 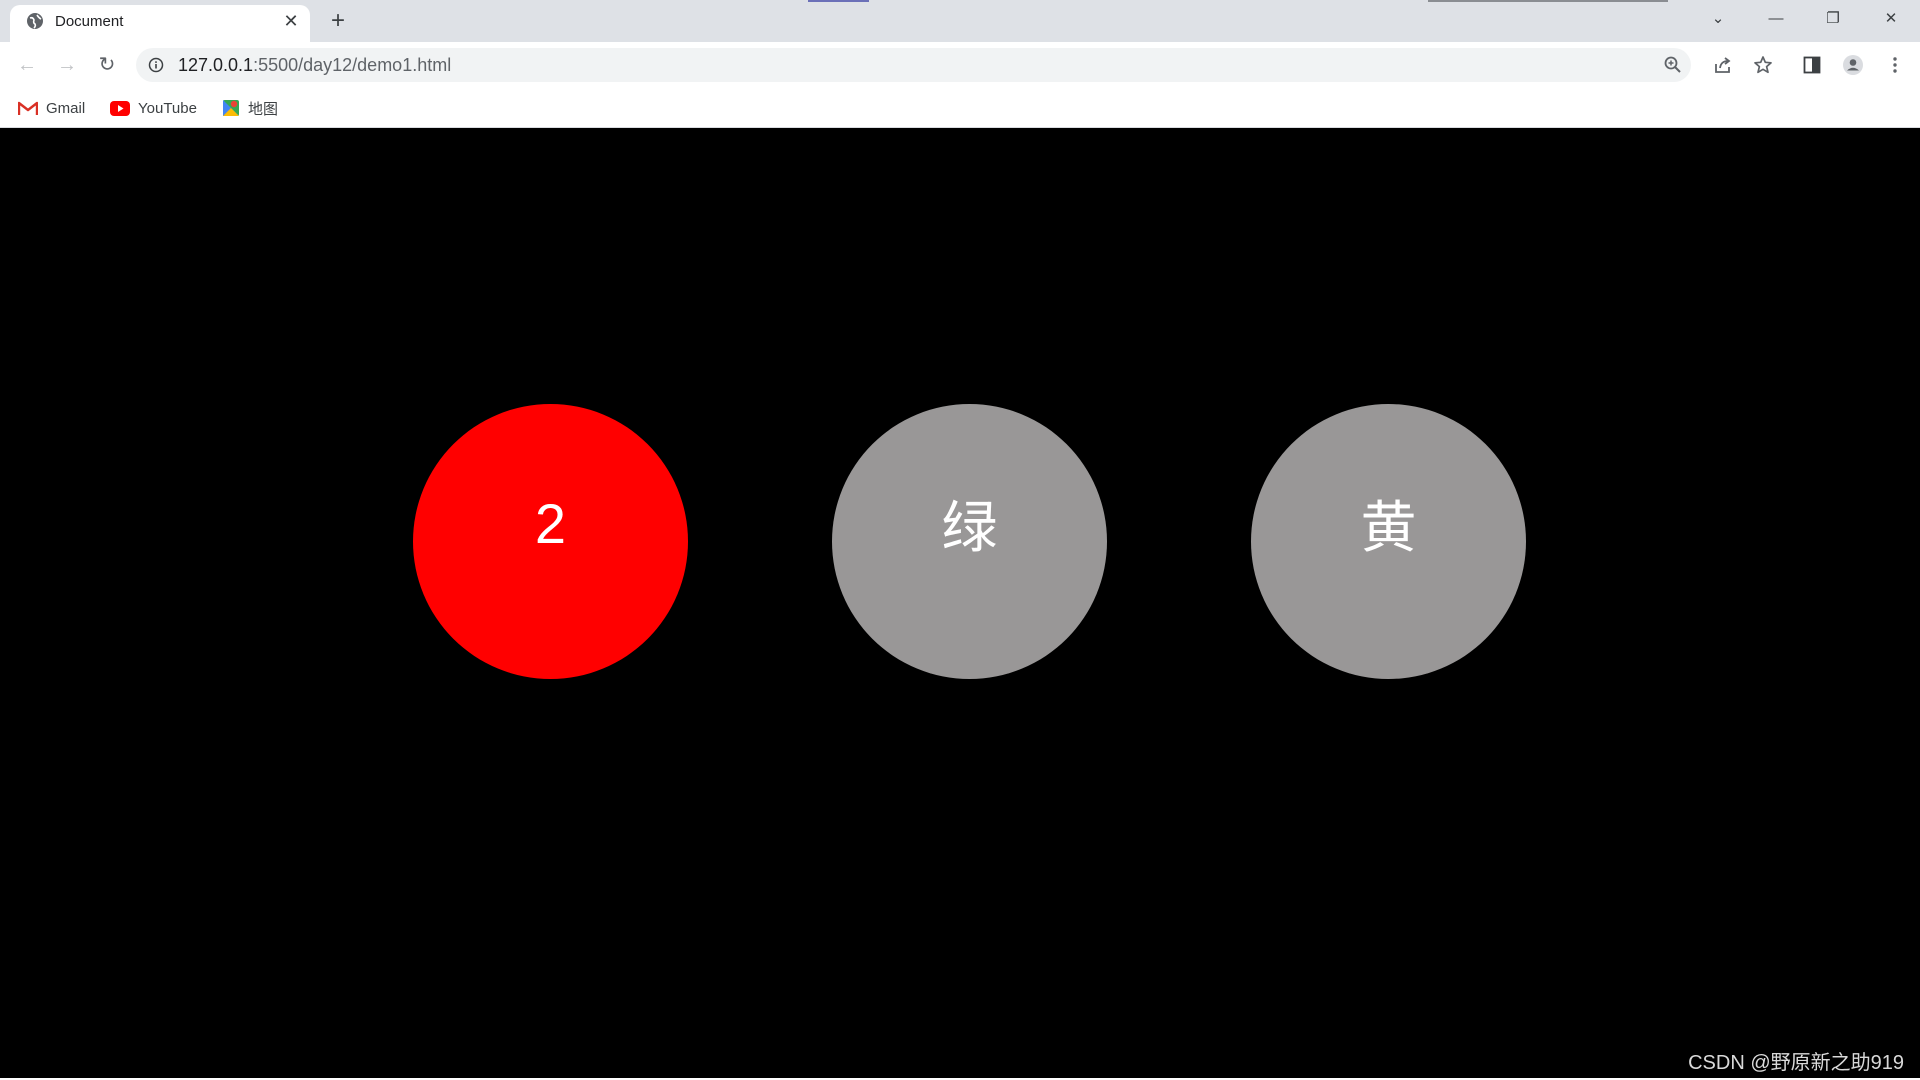 I want to click on tab-strip: Document ✕ + ⌄ — ❐ ✕, so click(x=960, y=21).